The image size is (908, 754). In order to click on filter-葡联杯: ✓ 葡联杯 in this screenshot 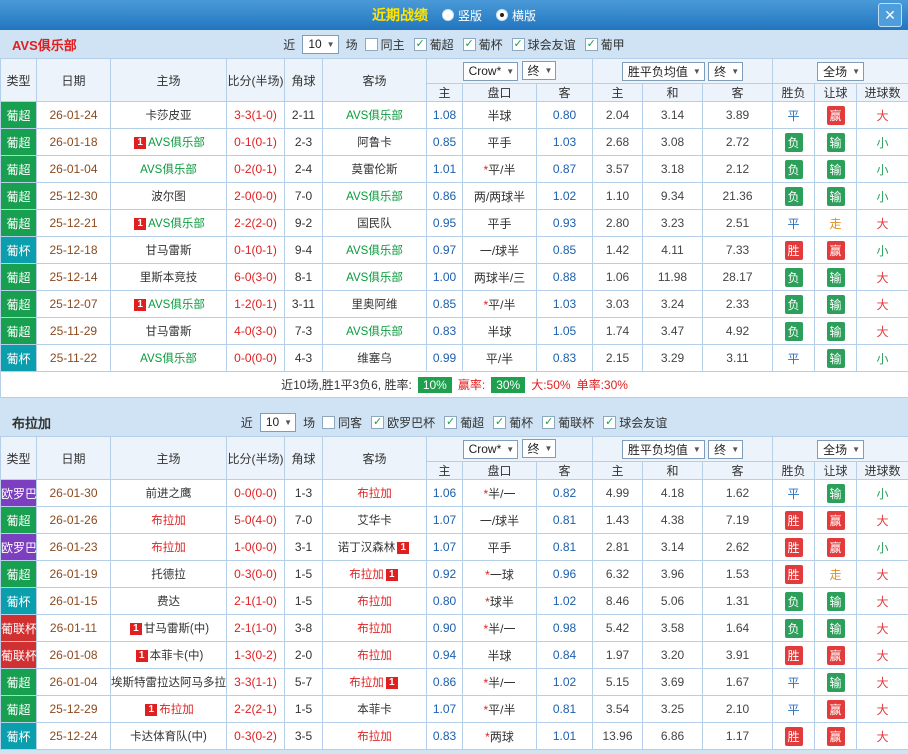, I will do `click(568, 422)`.